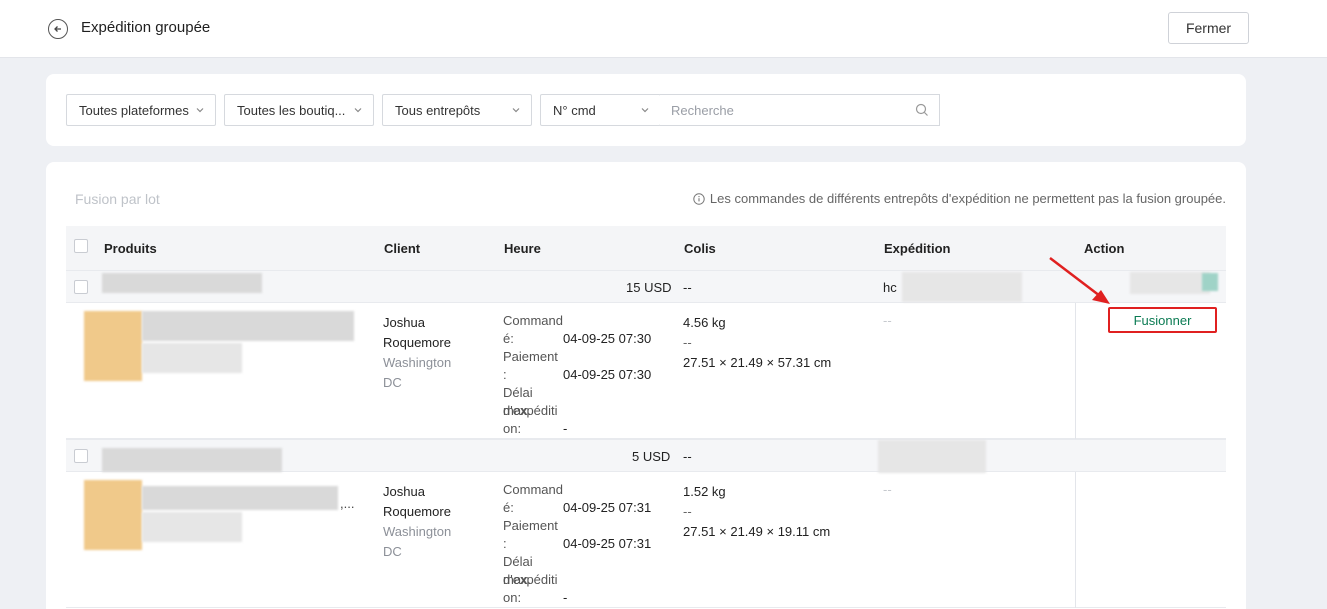  Describe the element at coordinates (757, 362) in the screenshot. I see `package-dimensions: 27.51 × 21.49 × 57.31 cm` at that location.